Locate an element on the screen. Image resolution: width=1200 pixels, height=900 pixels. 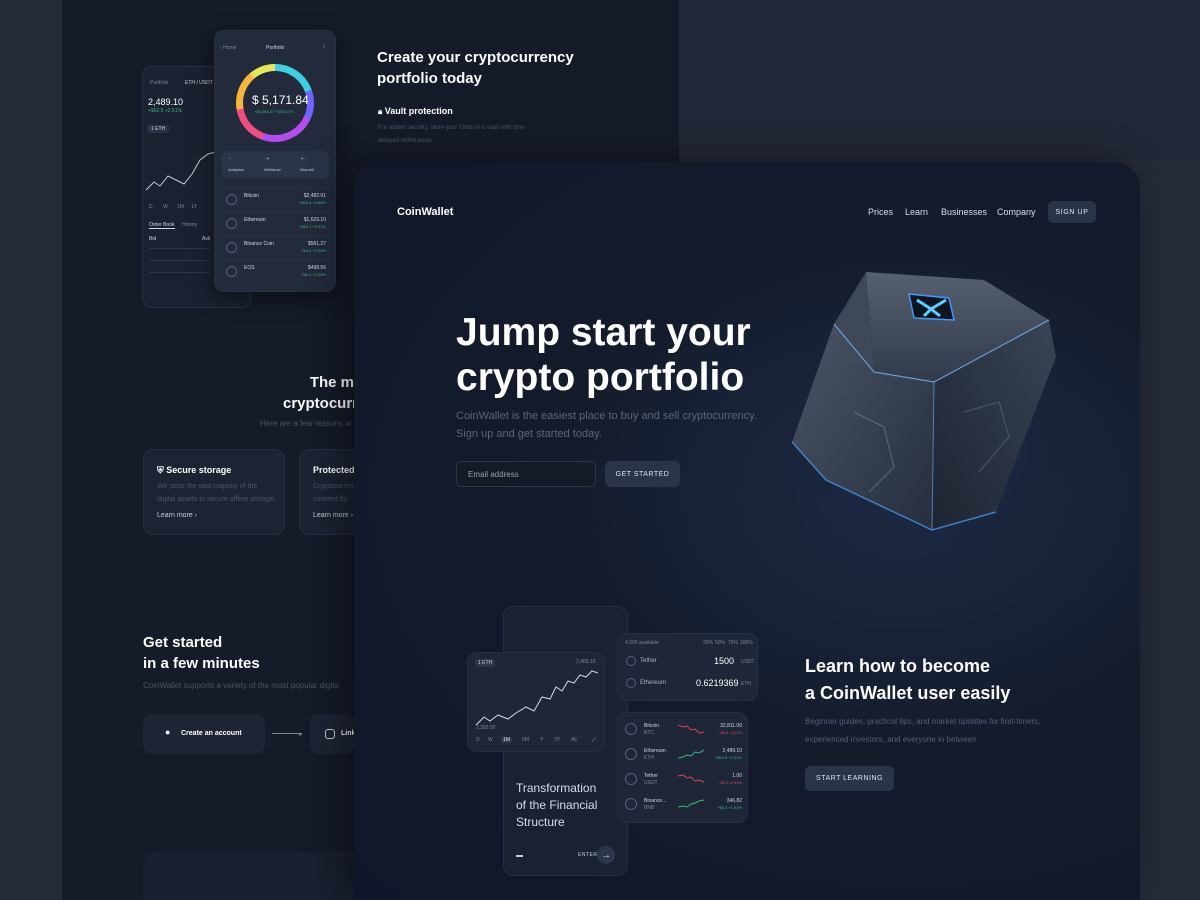
timeframe-y: Y is located at coordinates (541, 740).